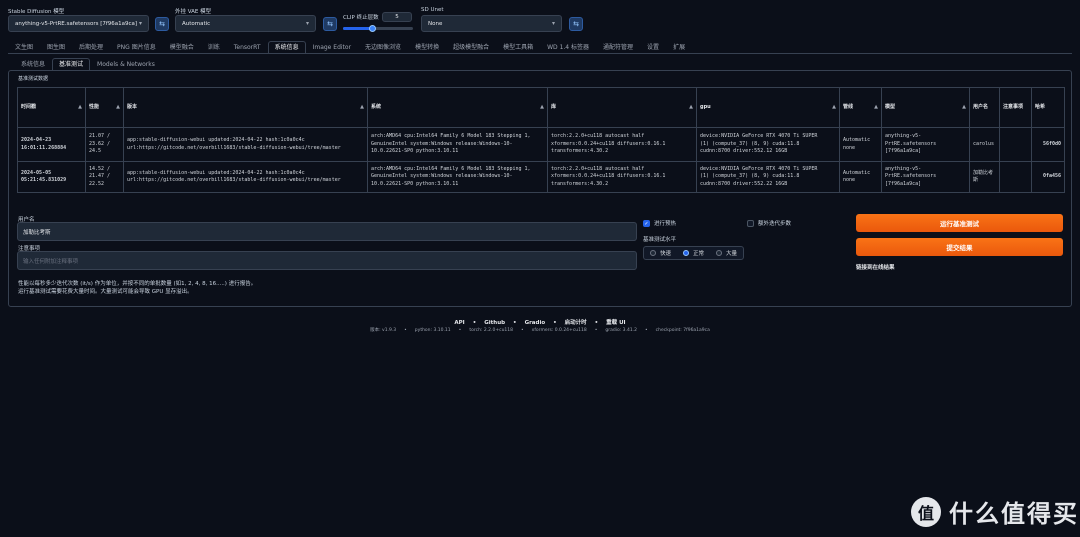 The width and height of the screenshot is (1080, 537). Describe the element at coordinates (432, 330) in the screenshot. I see `footer-version-item: python: 3.10.11` at that location.